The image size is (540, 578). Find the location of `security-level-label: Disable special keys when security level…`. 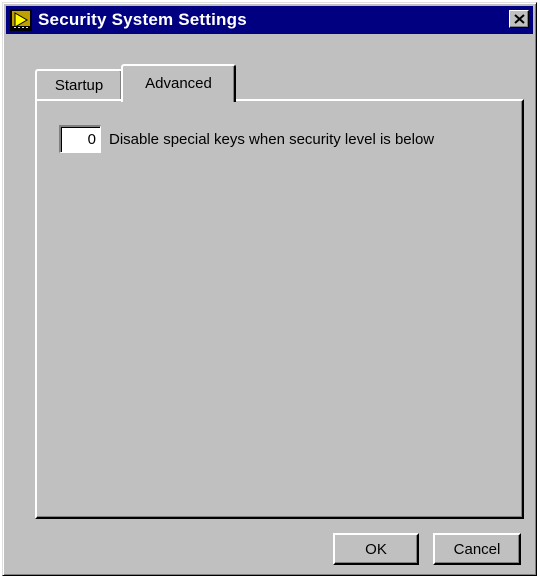

security-level-label: Disable special keys when security level… is located at coordinates (272, 139).